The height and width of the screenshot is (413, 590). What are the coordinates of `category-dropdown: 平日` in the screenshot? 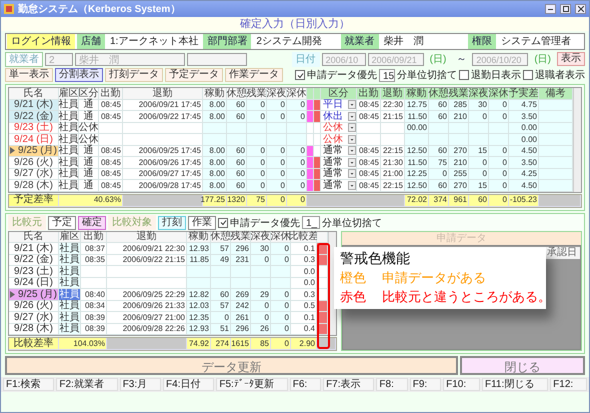 It's located at (339, 105).